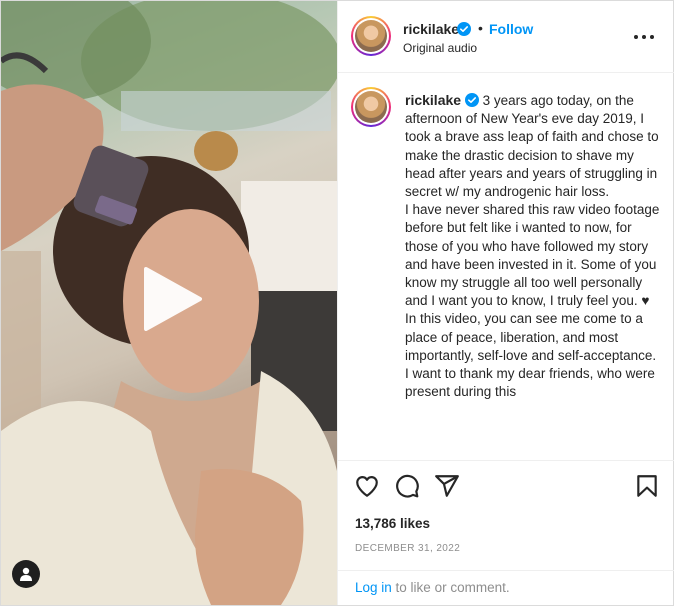 Image resolution: width=674 pixels, height=606 pixels. What do you see at coordinates (431, 29) in the screenshot?
I see `author-username: rickilake` at bounding box center [431, 29].